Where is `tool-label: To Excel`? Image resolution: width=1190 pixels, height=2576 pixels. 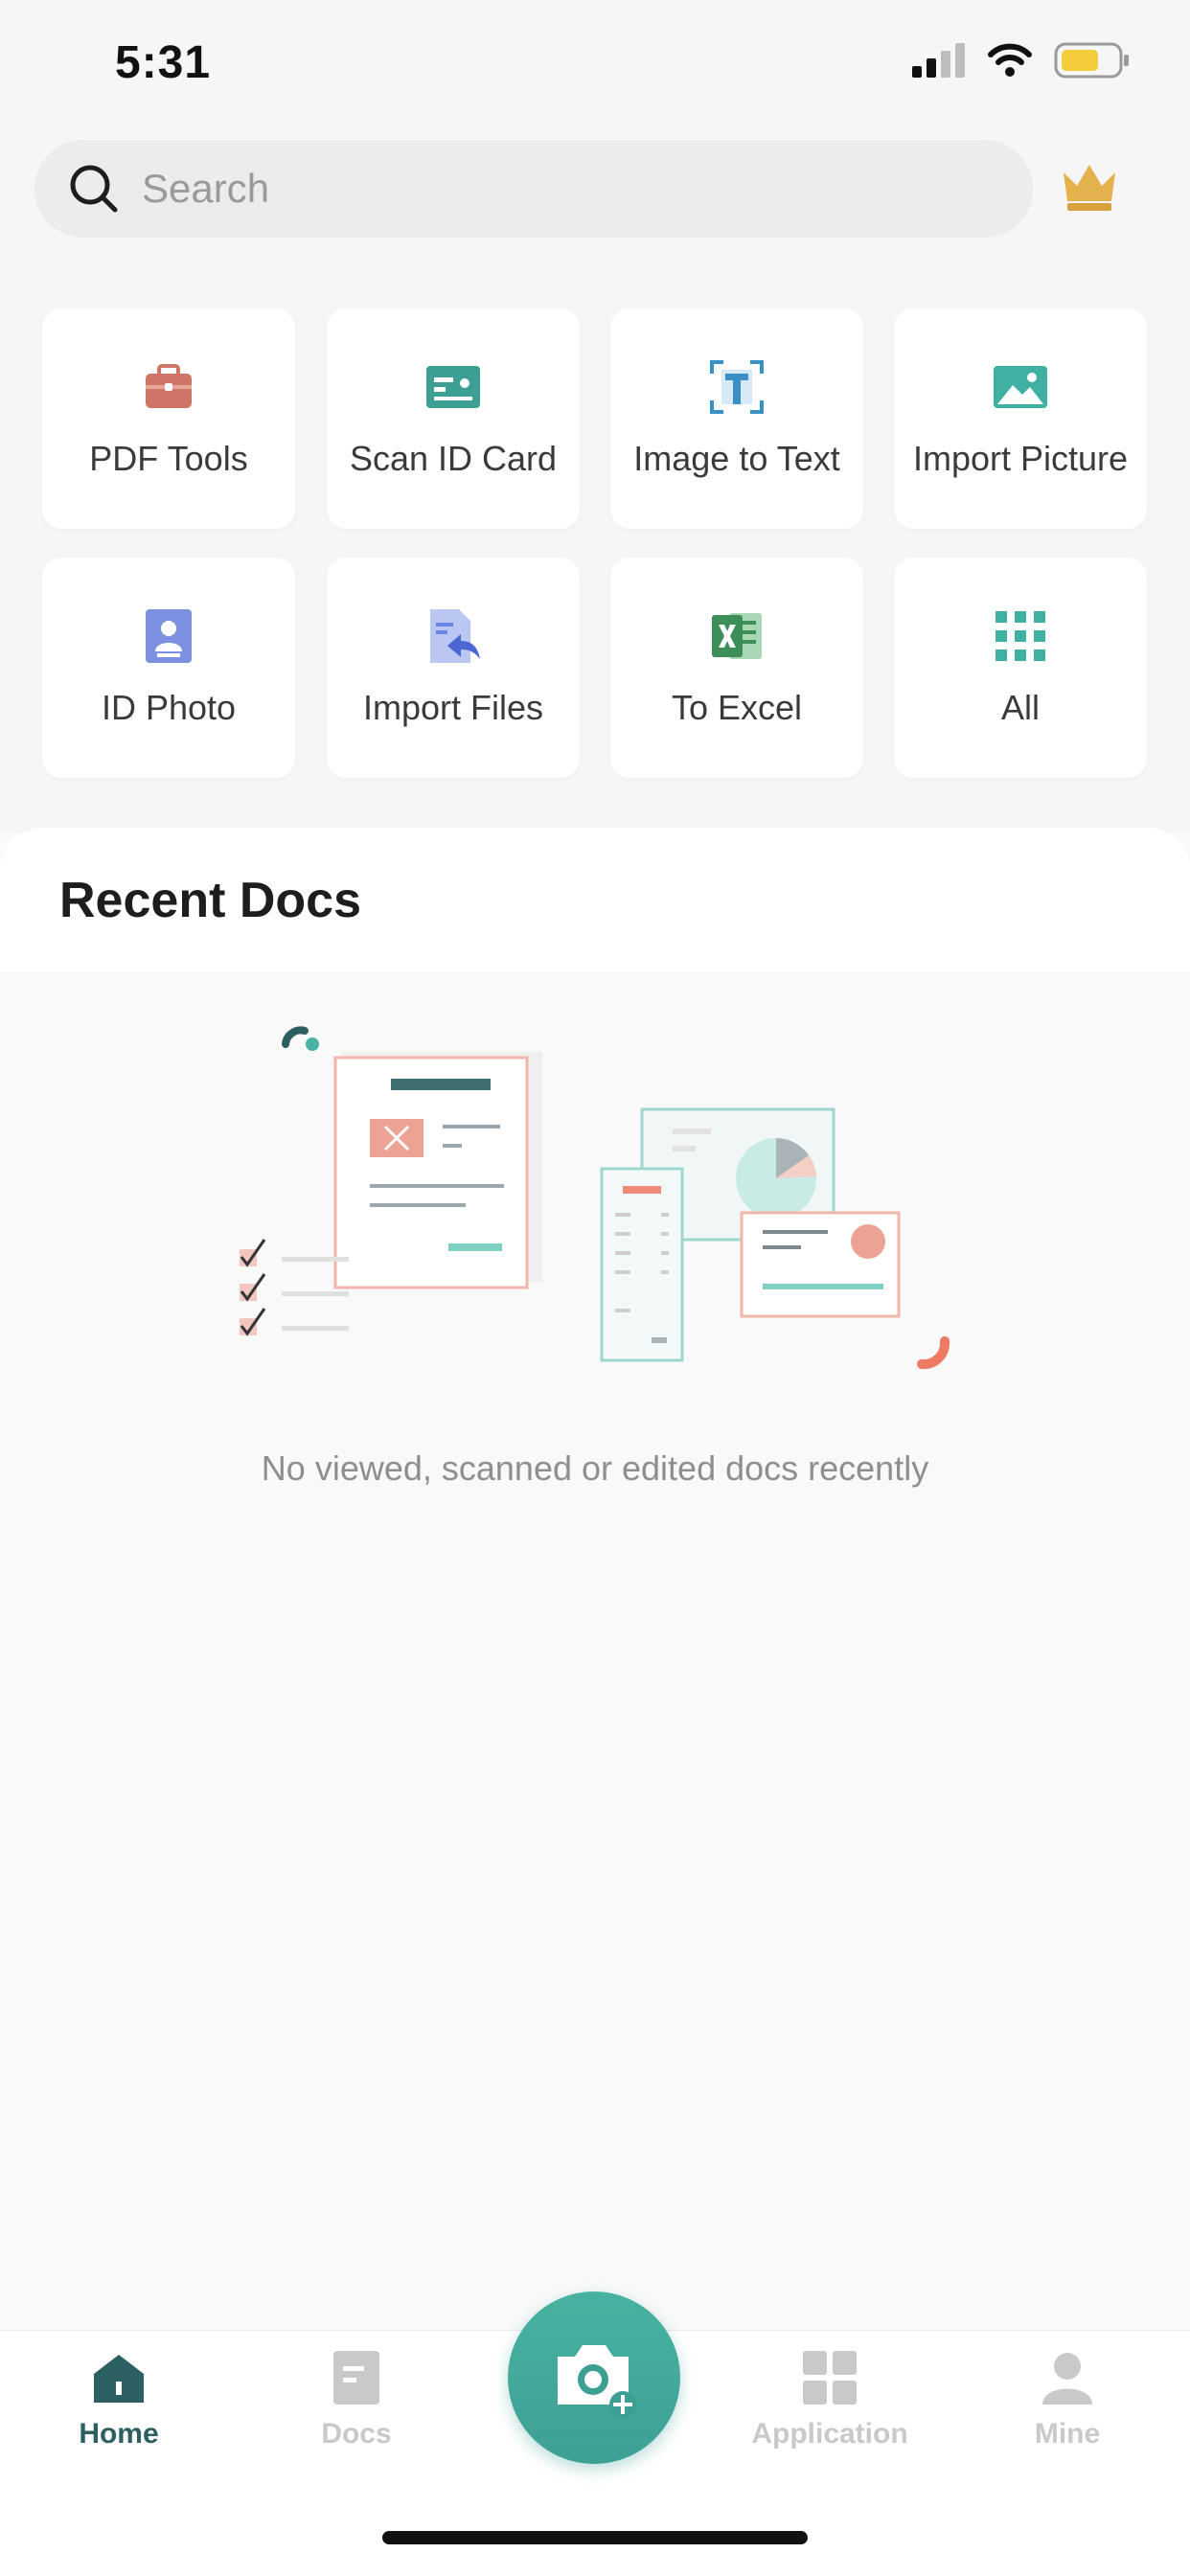
tool-label: To Excel is located at coordinates (737, 707).